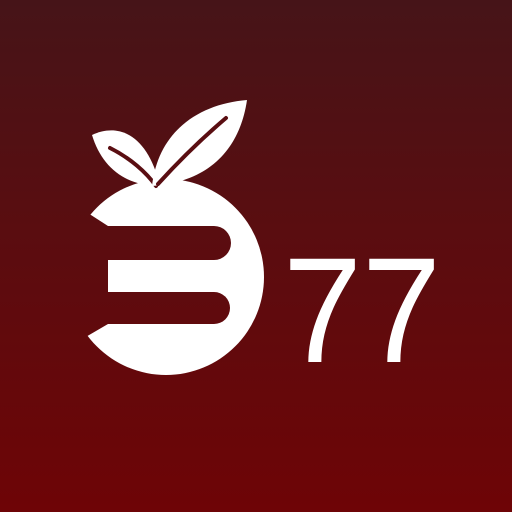 The height and width of the screenshot is (512, 512). I want to click on brand-number-text: 77, so click(362, 302).